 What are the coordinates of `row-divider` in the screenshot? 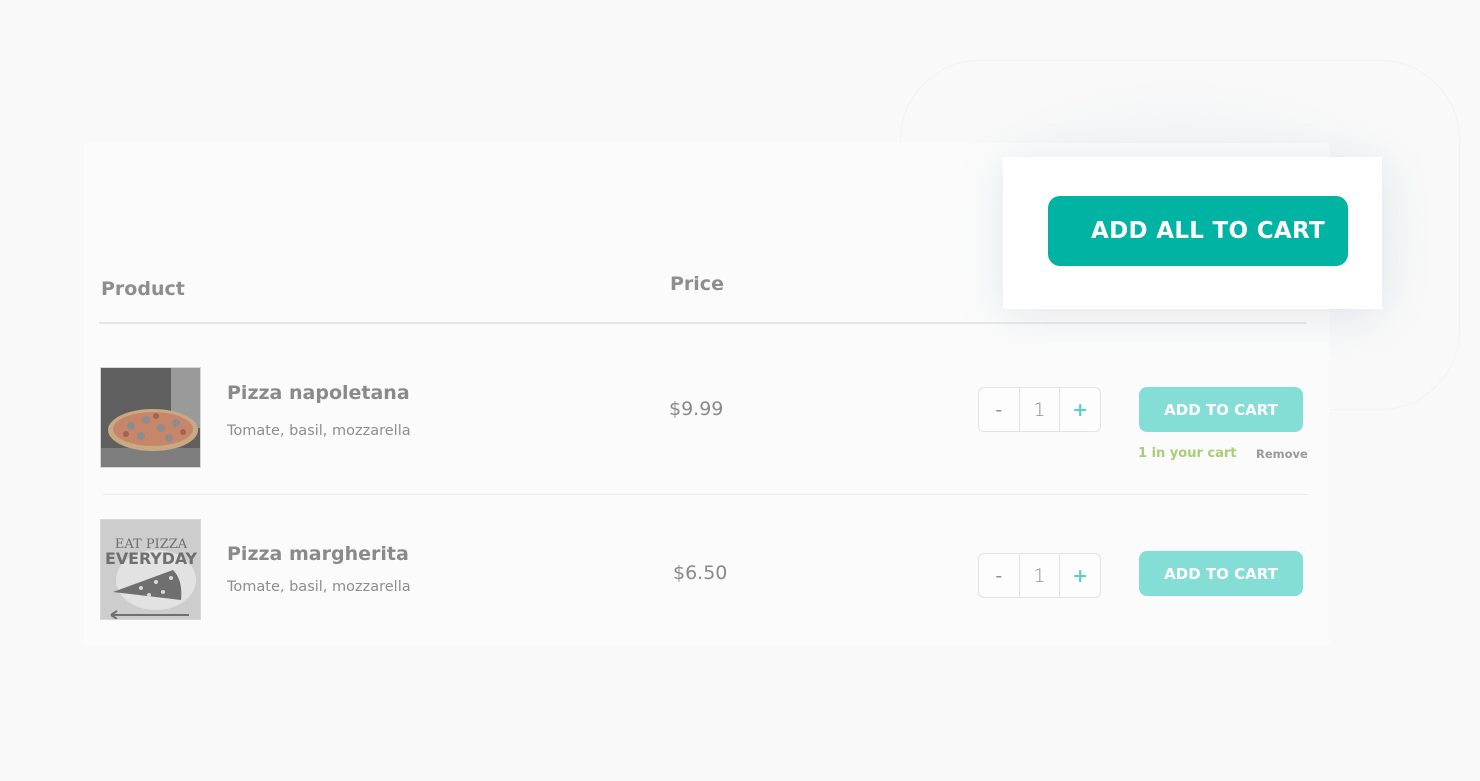 It's located at (705, 494).